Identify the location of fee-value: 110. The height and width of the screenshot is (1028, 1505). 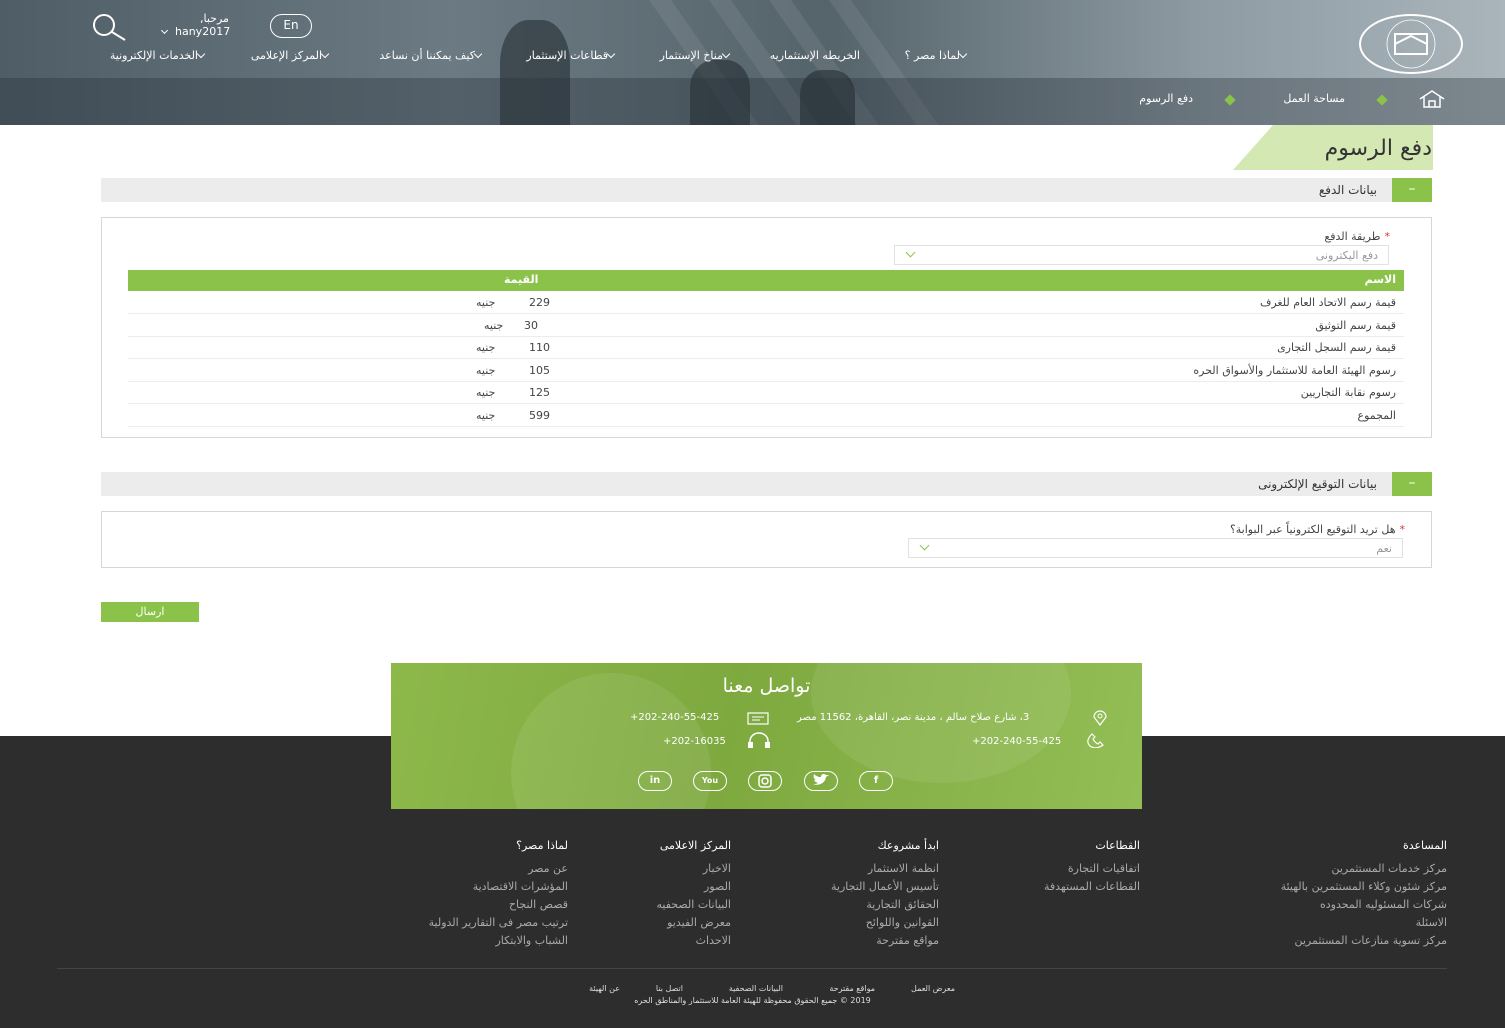
(539, 347).